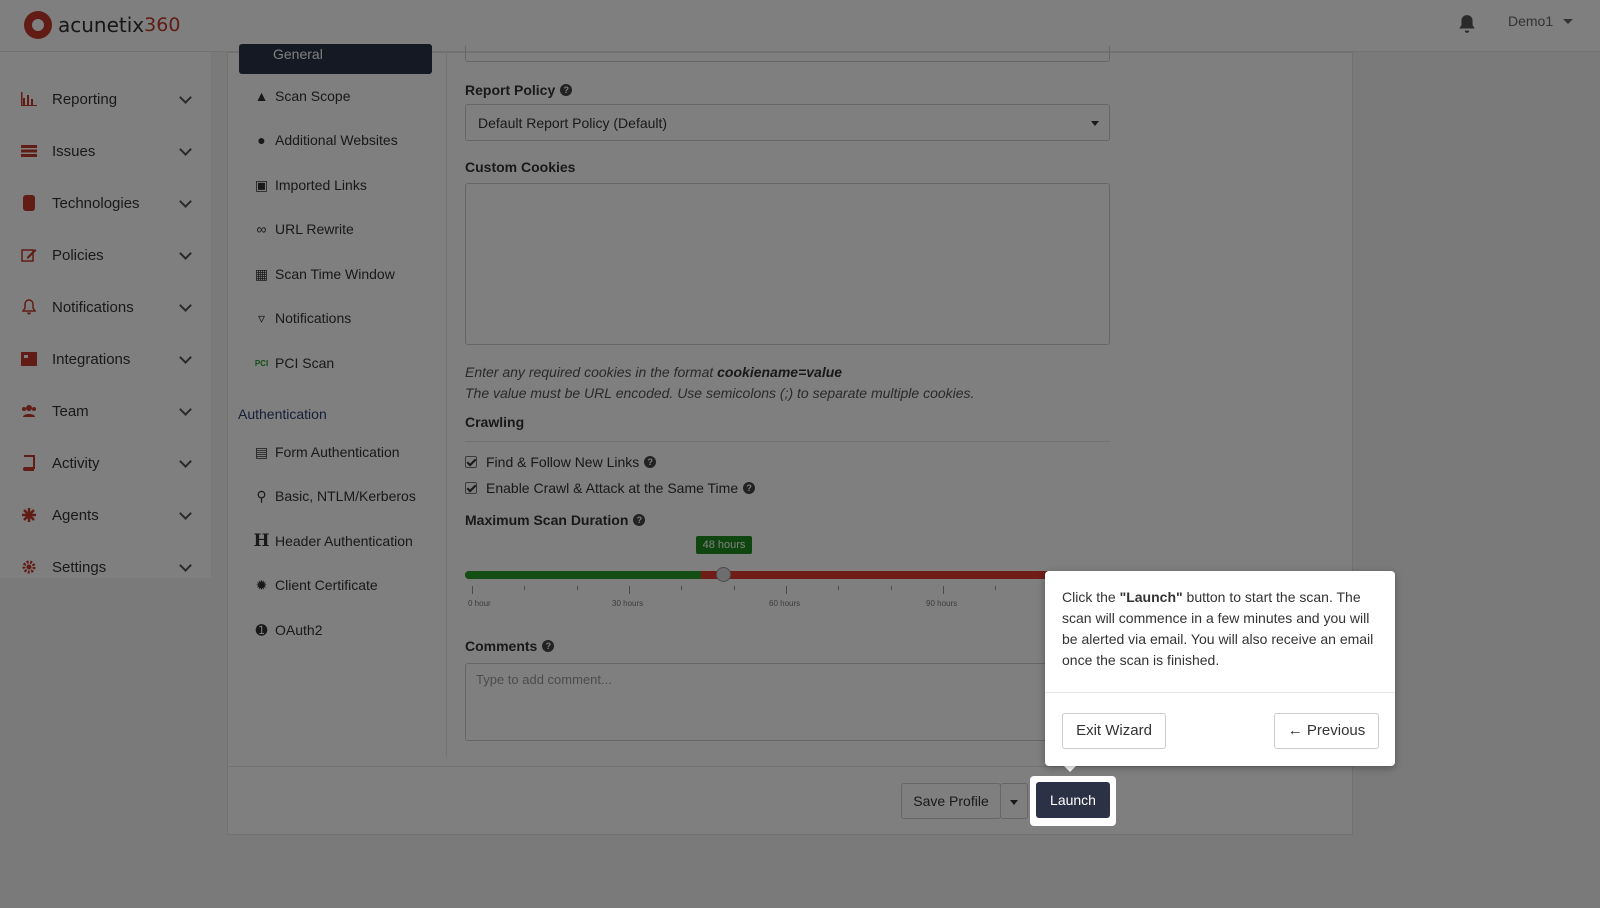 The width and height of the screenshot is (1600, 908). What do you see at coordinates (1220, 692) in the screenshot?
I see `divider` at bounding box center [1220, 692].